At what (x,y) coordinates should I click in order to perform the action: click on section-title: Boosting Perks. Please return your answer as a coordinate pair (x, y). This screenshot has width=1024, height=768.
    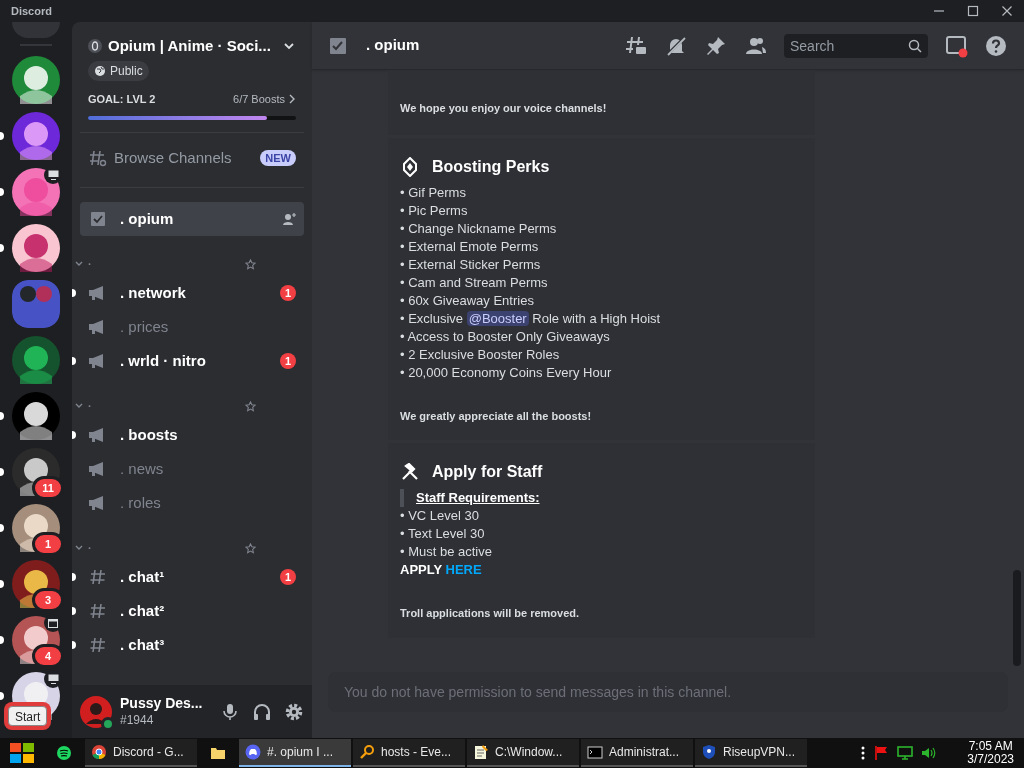
    Looking at the image, I should click on (491, 166).